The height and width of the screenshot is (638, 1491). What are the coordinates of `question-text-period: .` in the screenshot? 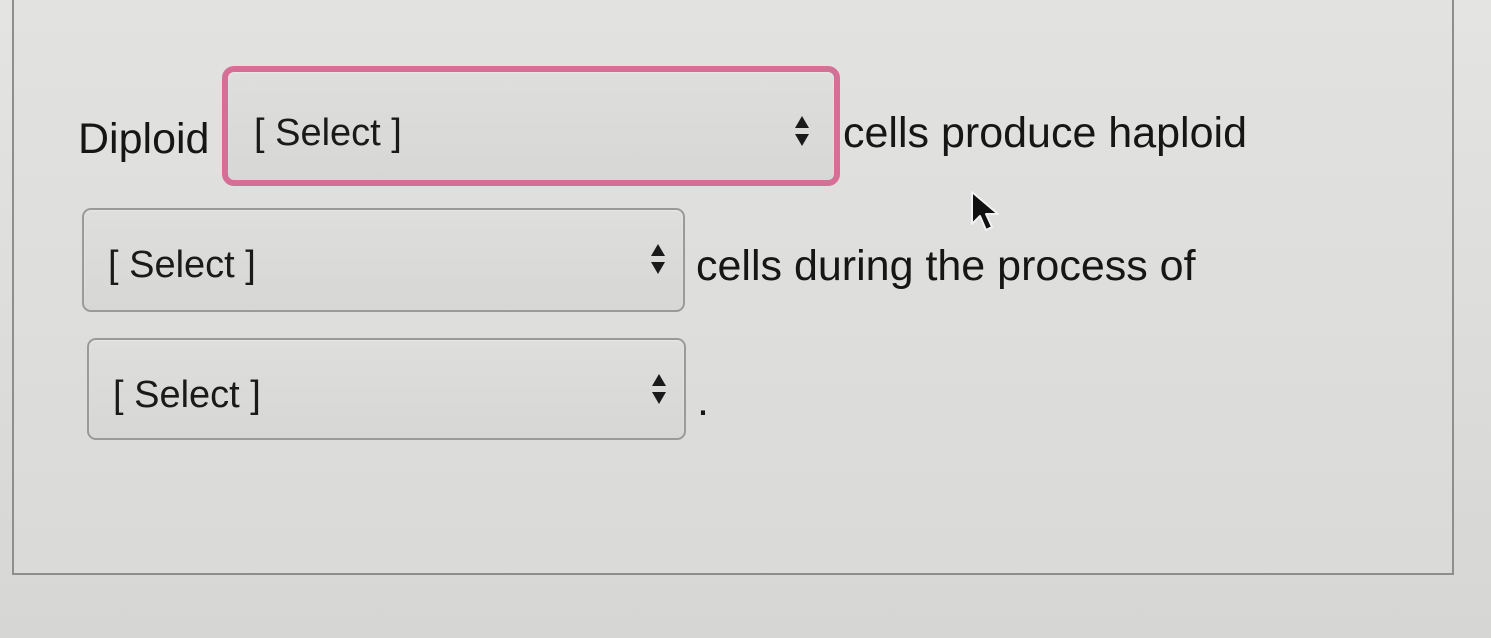 It's located at (703, 401).